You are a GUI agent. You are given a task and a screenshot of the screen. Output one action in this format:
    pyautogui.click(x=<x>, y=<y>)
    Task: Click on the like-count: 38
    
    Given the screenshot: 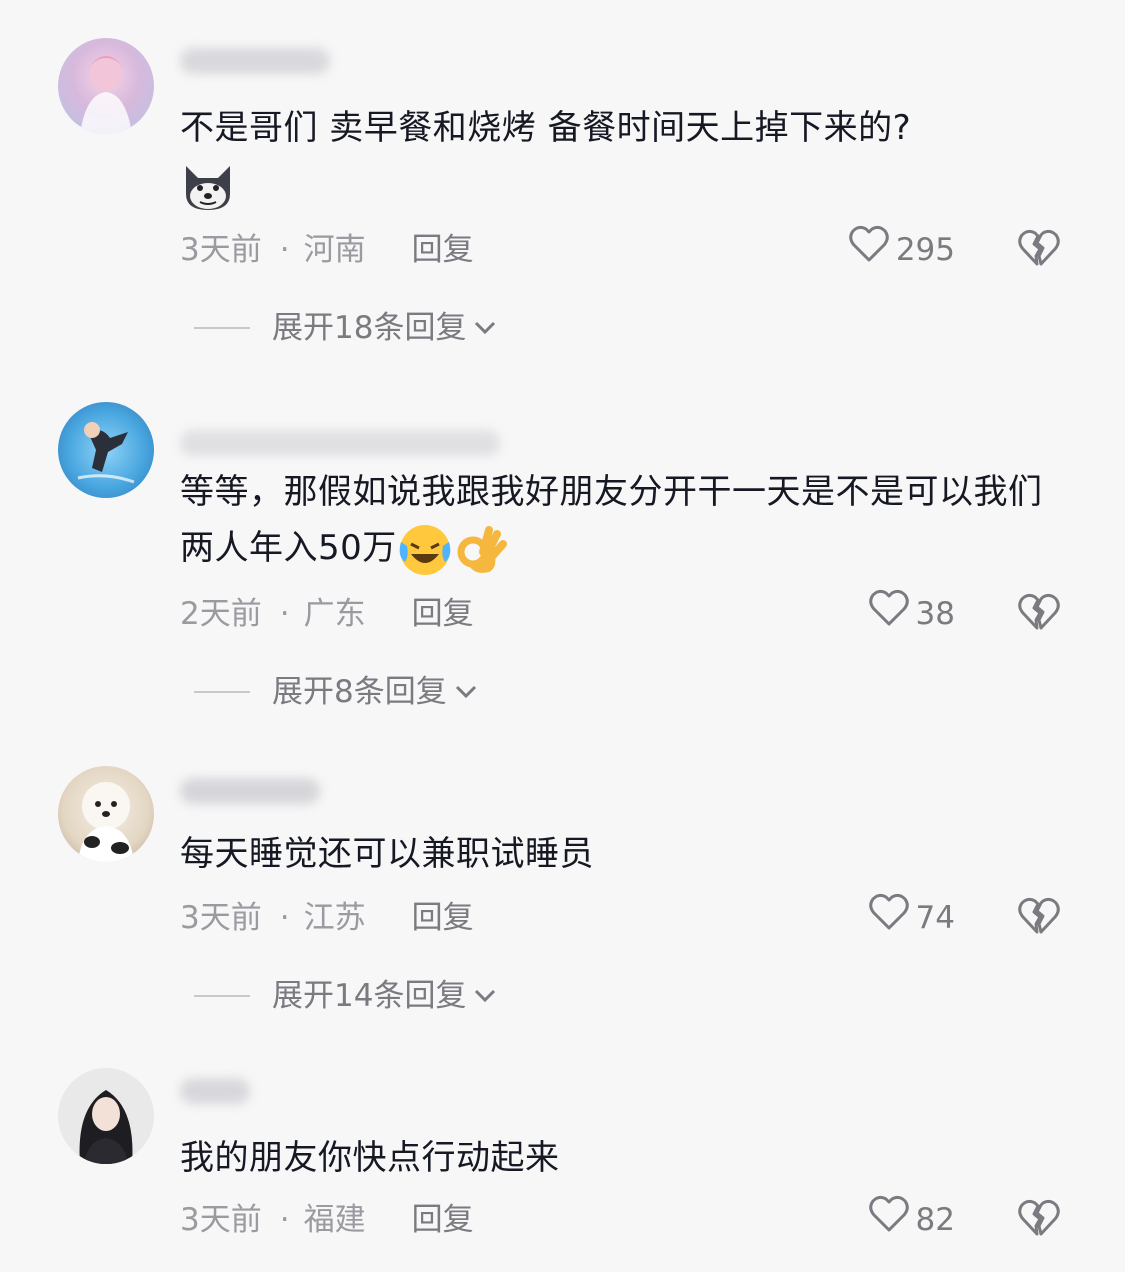 What is the action you would take?
    pyautogui.click(x=935, y=614)
    